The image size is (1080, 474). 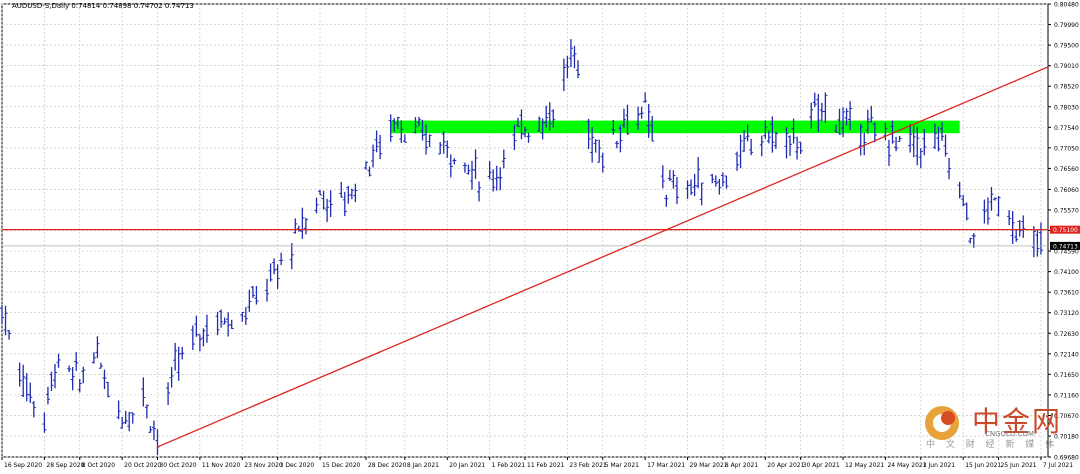 What do you see at coordinates (983, 465) in the screenshot?
I see `x-tick-label: 15 Jun 2021` at bounding box center [983, 465].